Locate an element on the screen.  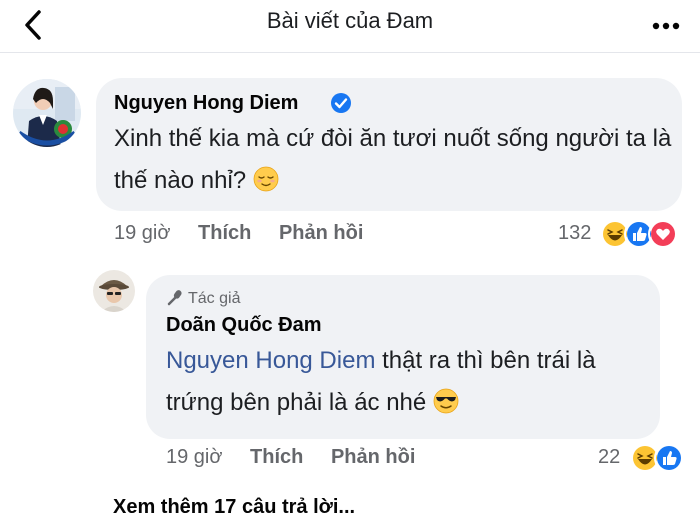
reply-actions: 19 giờ Thích Phản hồi is located at coordinates (290, 457).